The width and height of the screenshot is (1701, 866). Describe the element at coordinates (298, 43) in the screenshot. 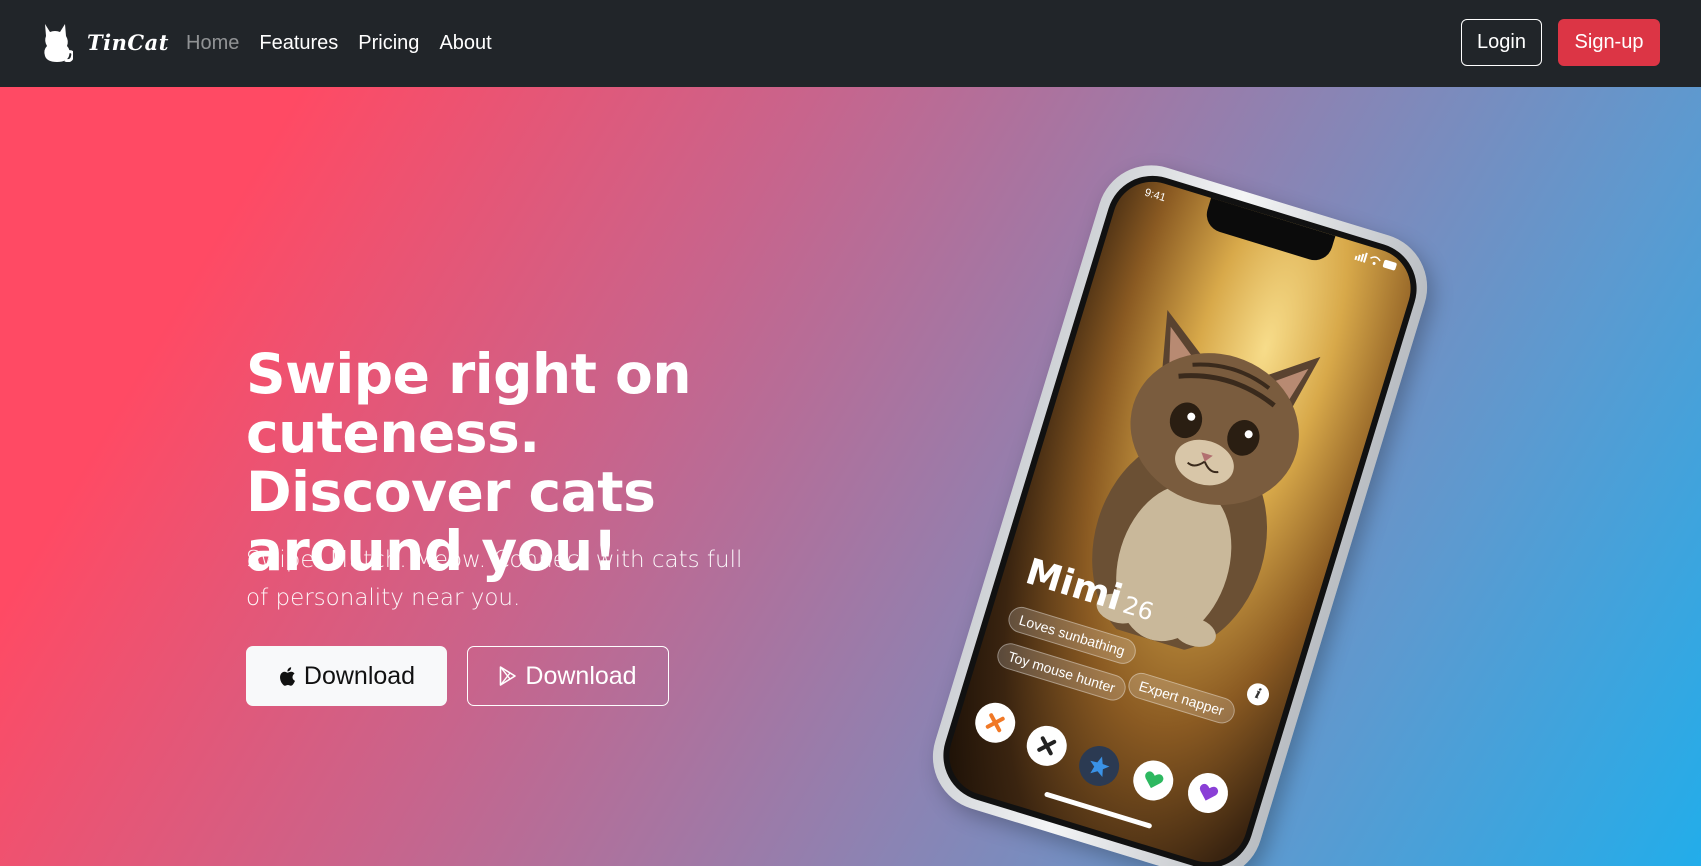

I see `nav-link-features: Features` at that location.